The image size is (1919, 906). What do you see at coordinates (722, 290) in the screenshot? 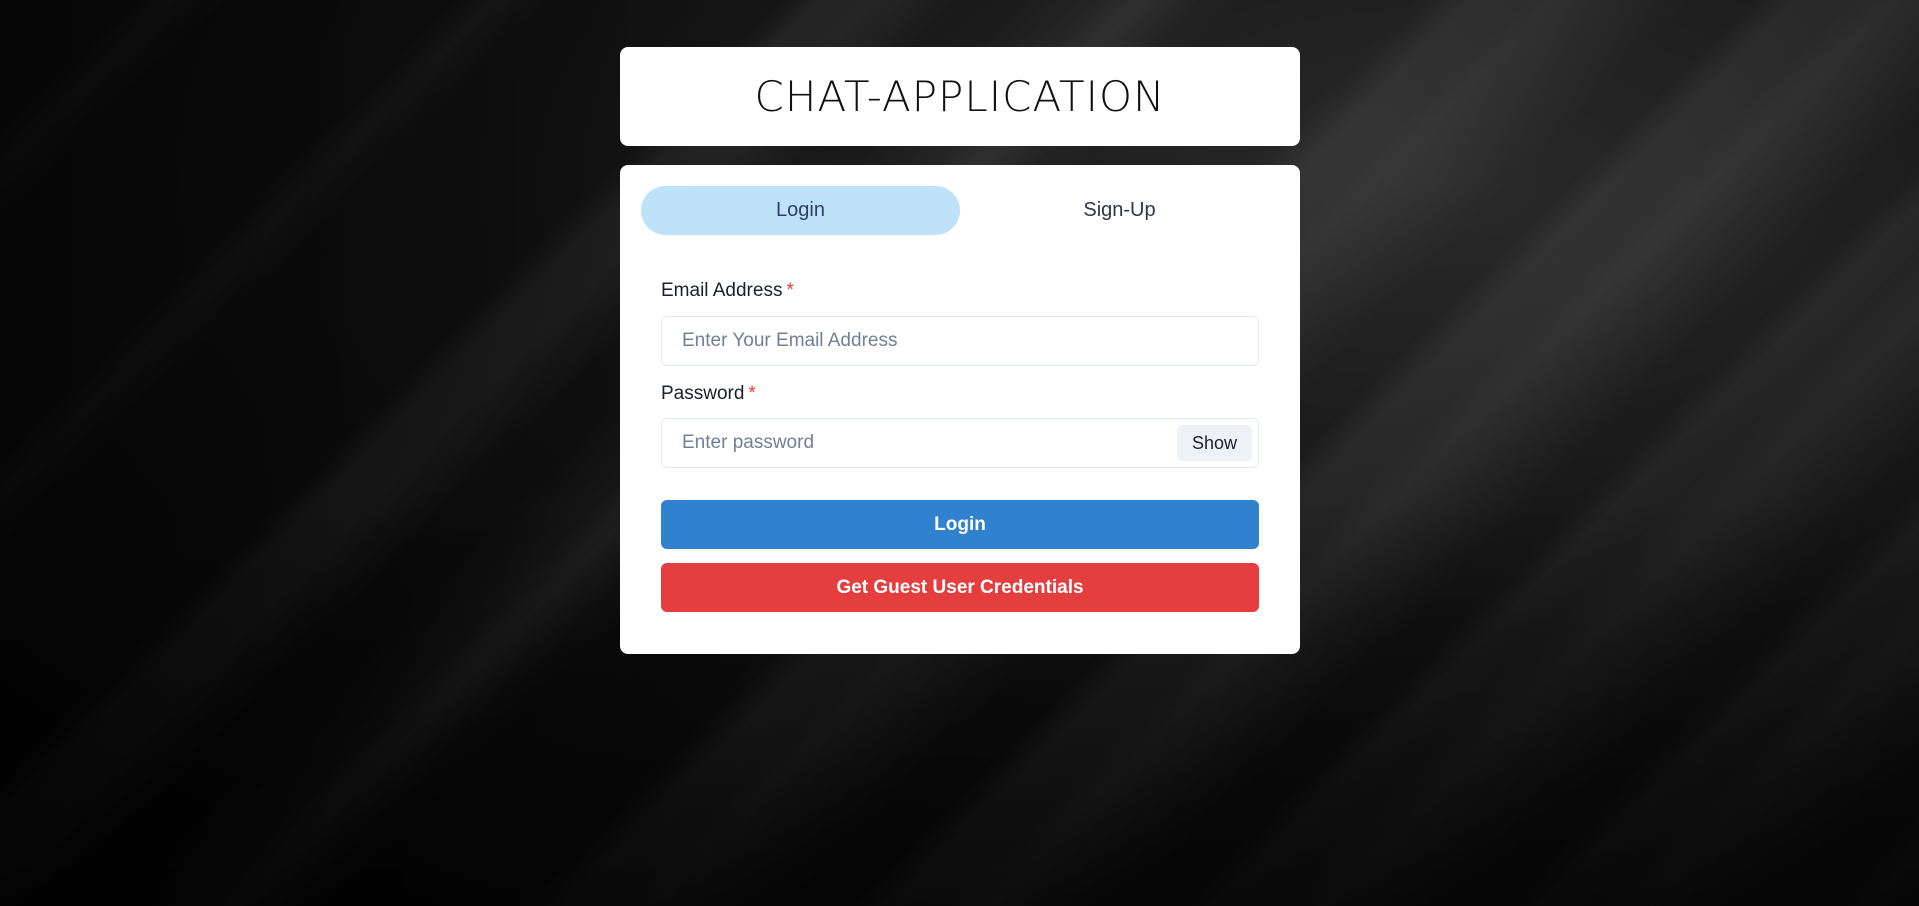
I see `email-label-text: Email Address` at bounding box center [722, 290].